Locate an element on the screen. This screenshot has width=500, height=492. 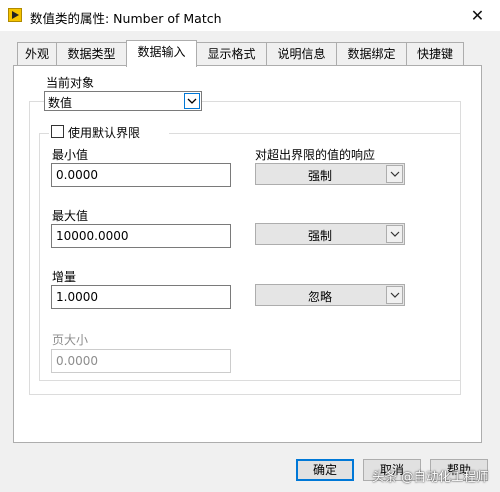
checkbox-row: 使用默认界限 is located at coordinates (109, 132).